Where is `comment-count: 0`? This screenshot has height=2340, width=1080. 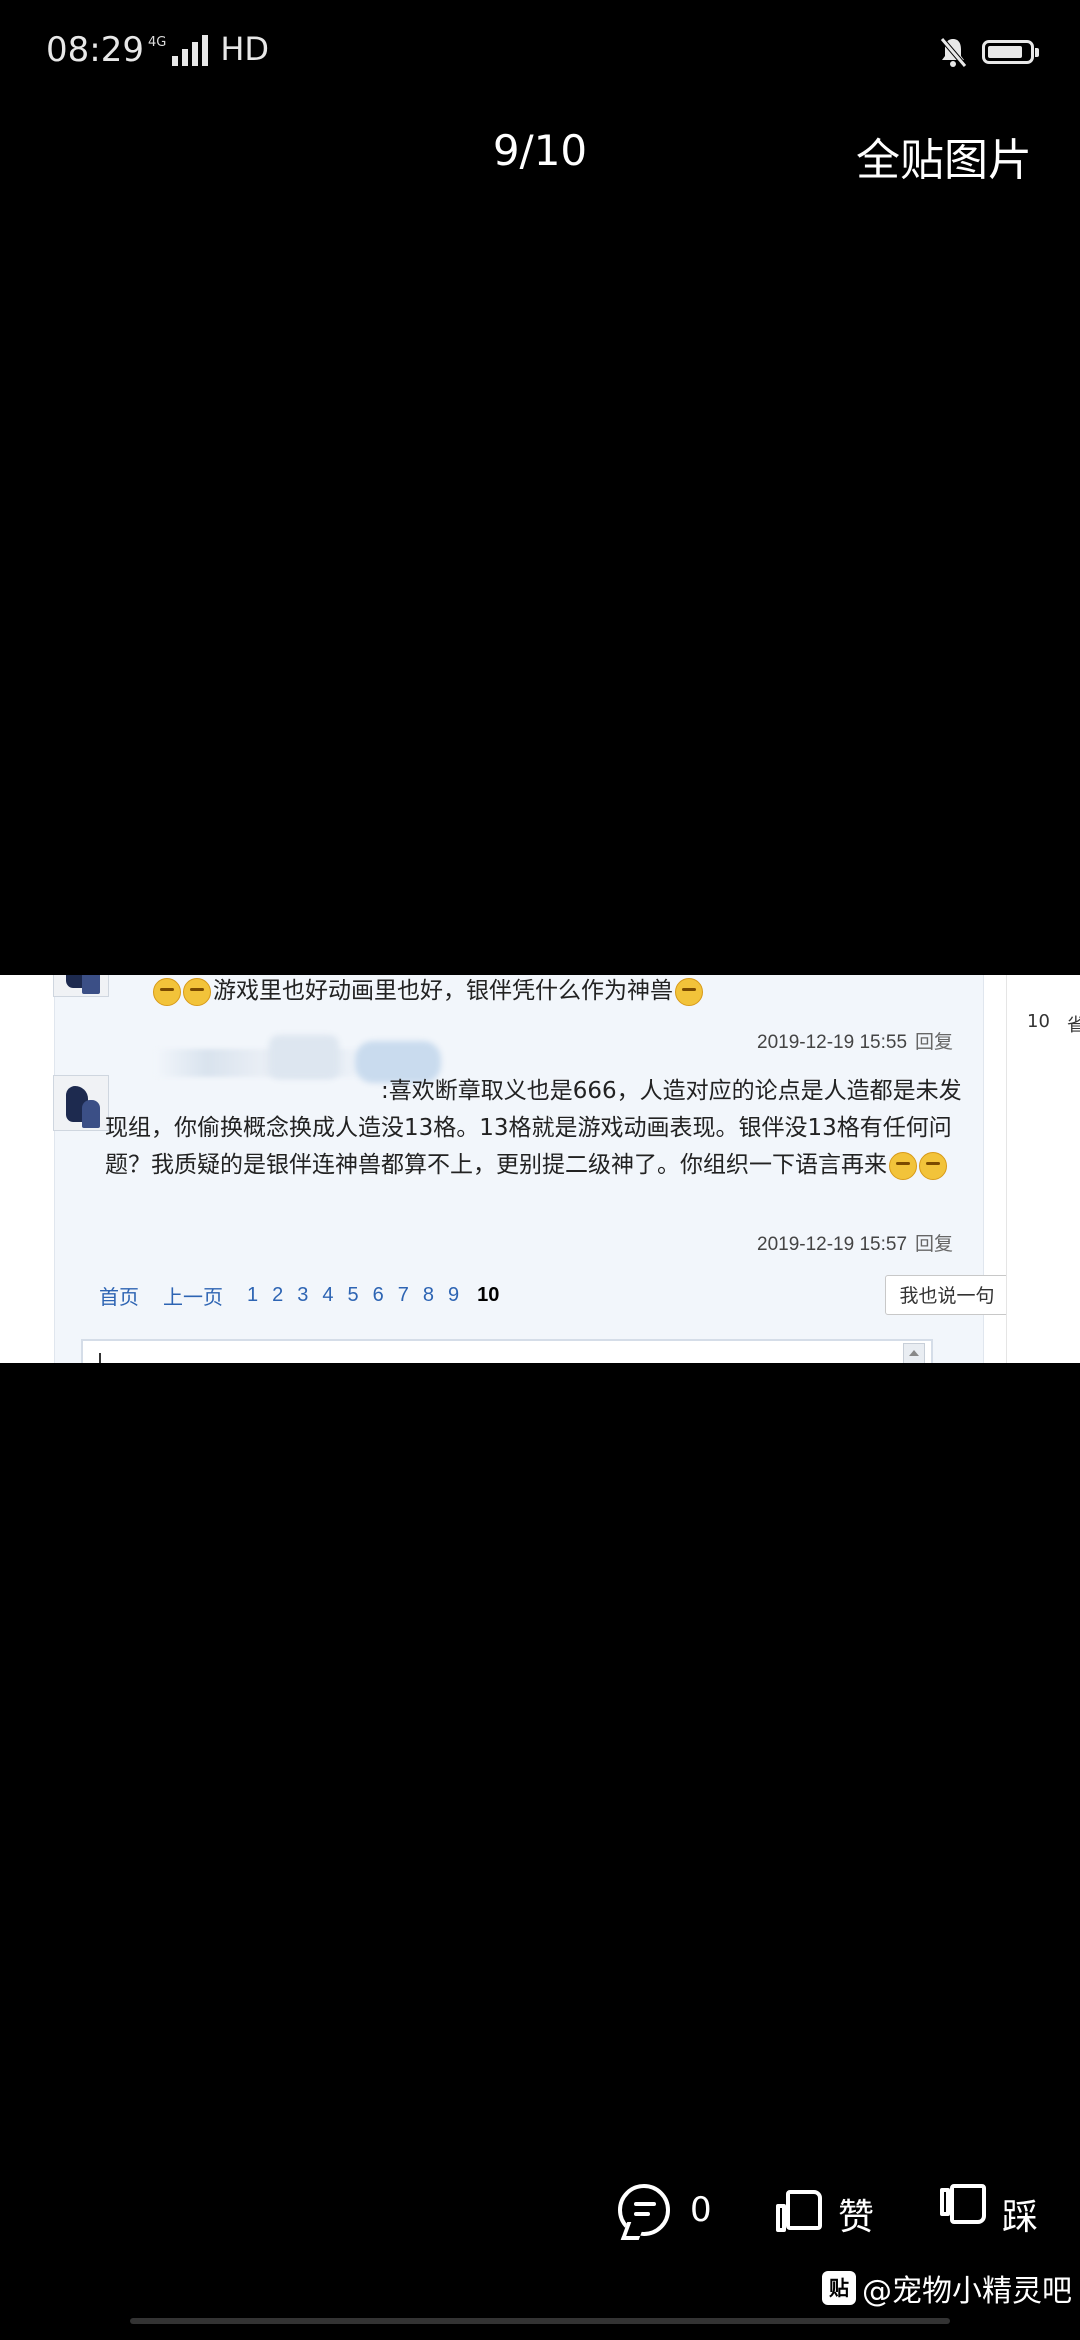
comment-count: 0 is located at coordinates (701, 2210).